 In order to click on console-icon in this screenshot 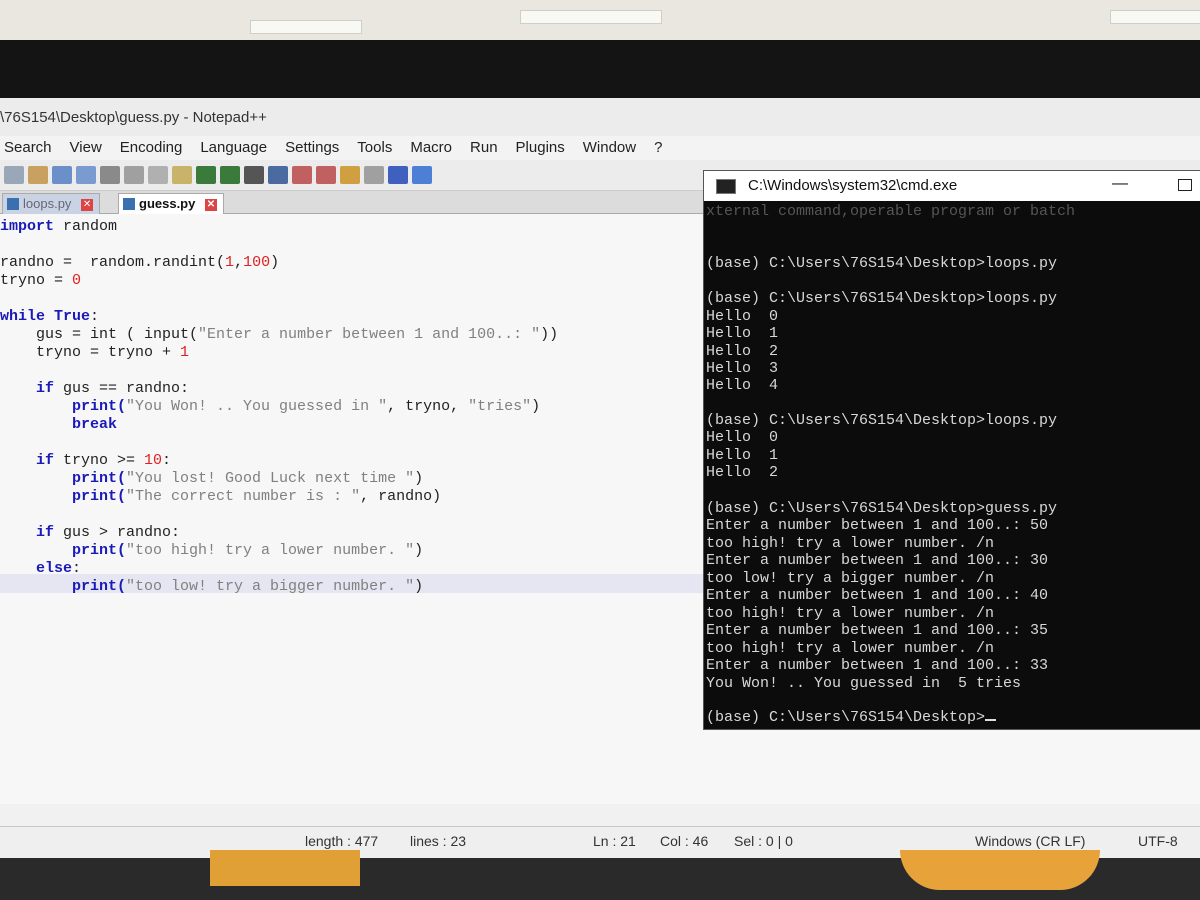, I will do `click(726, 186)`.